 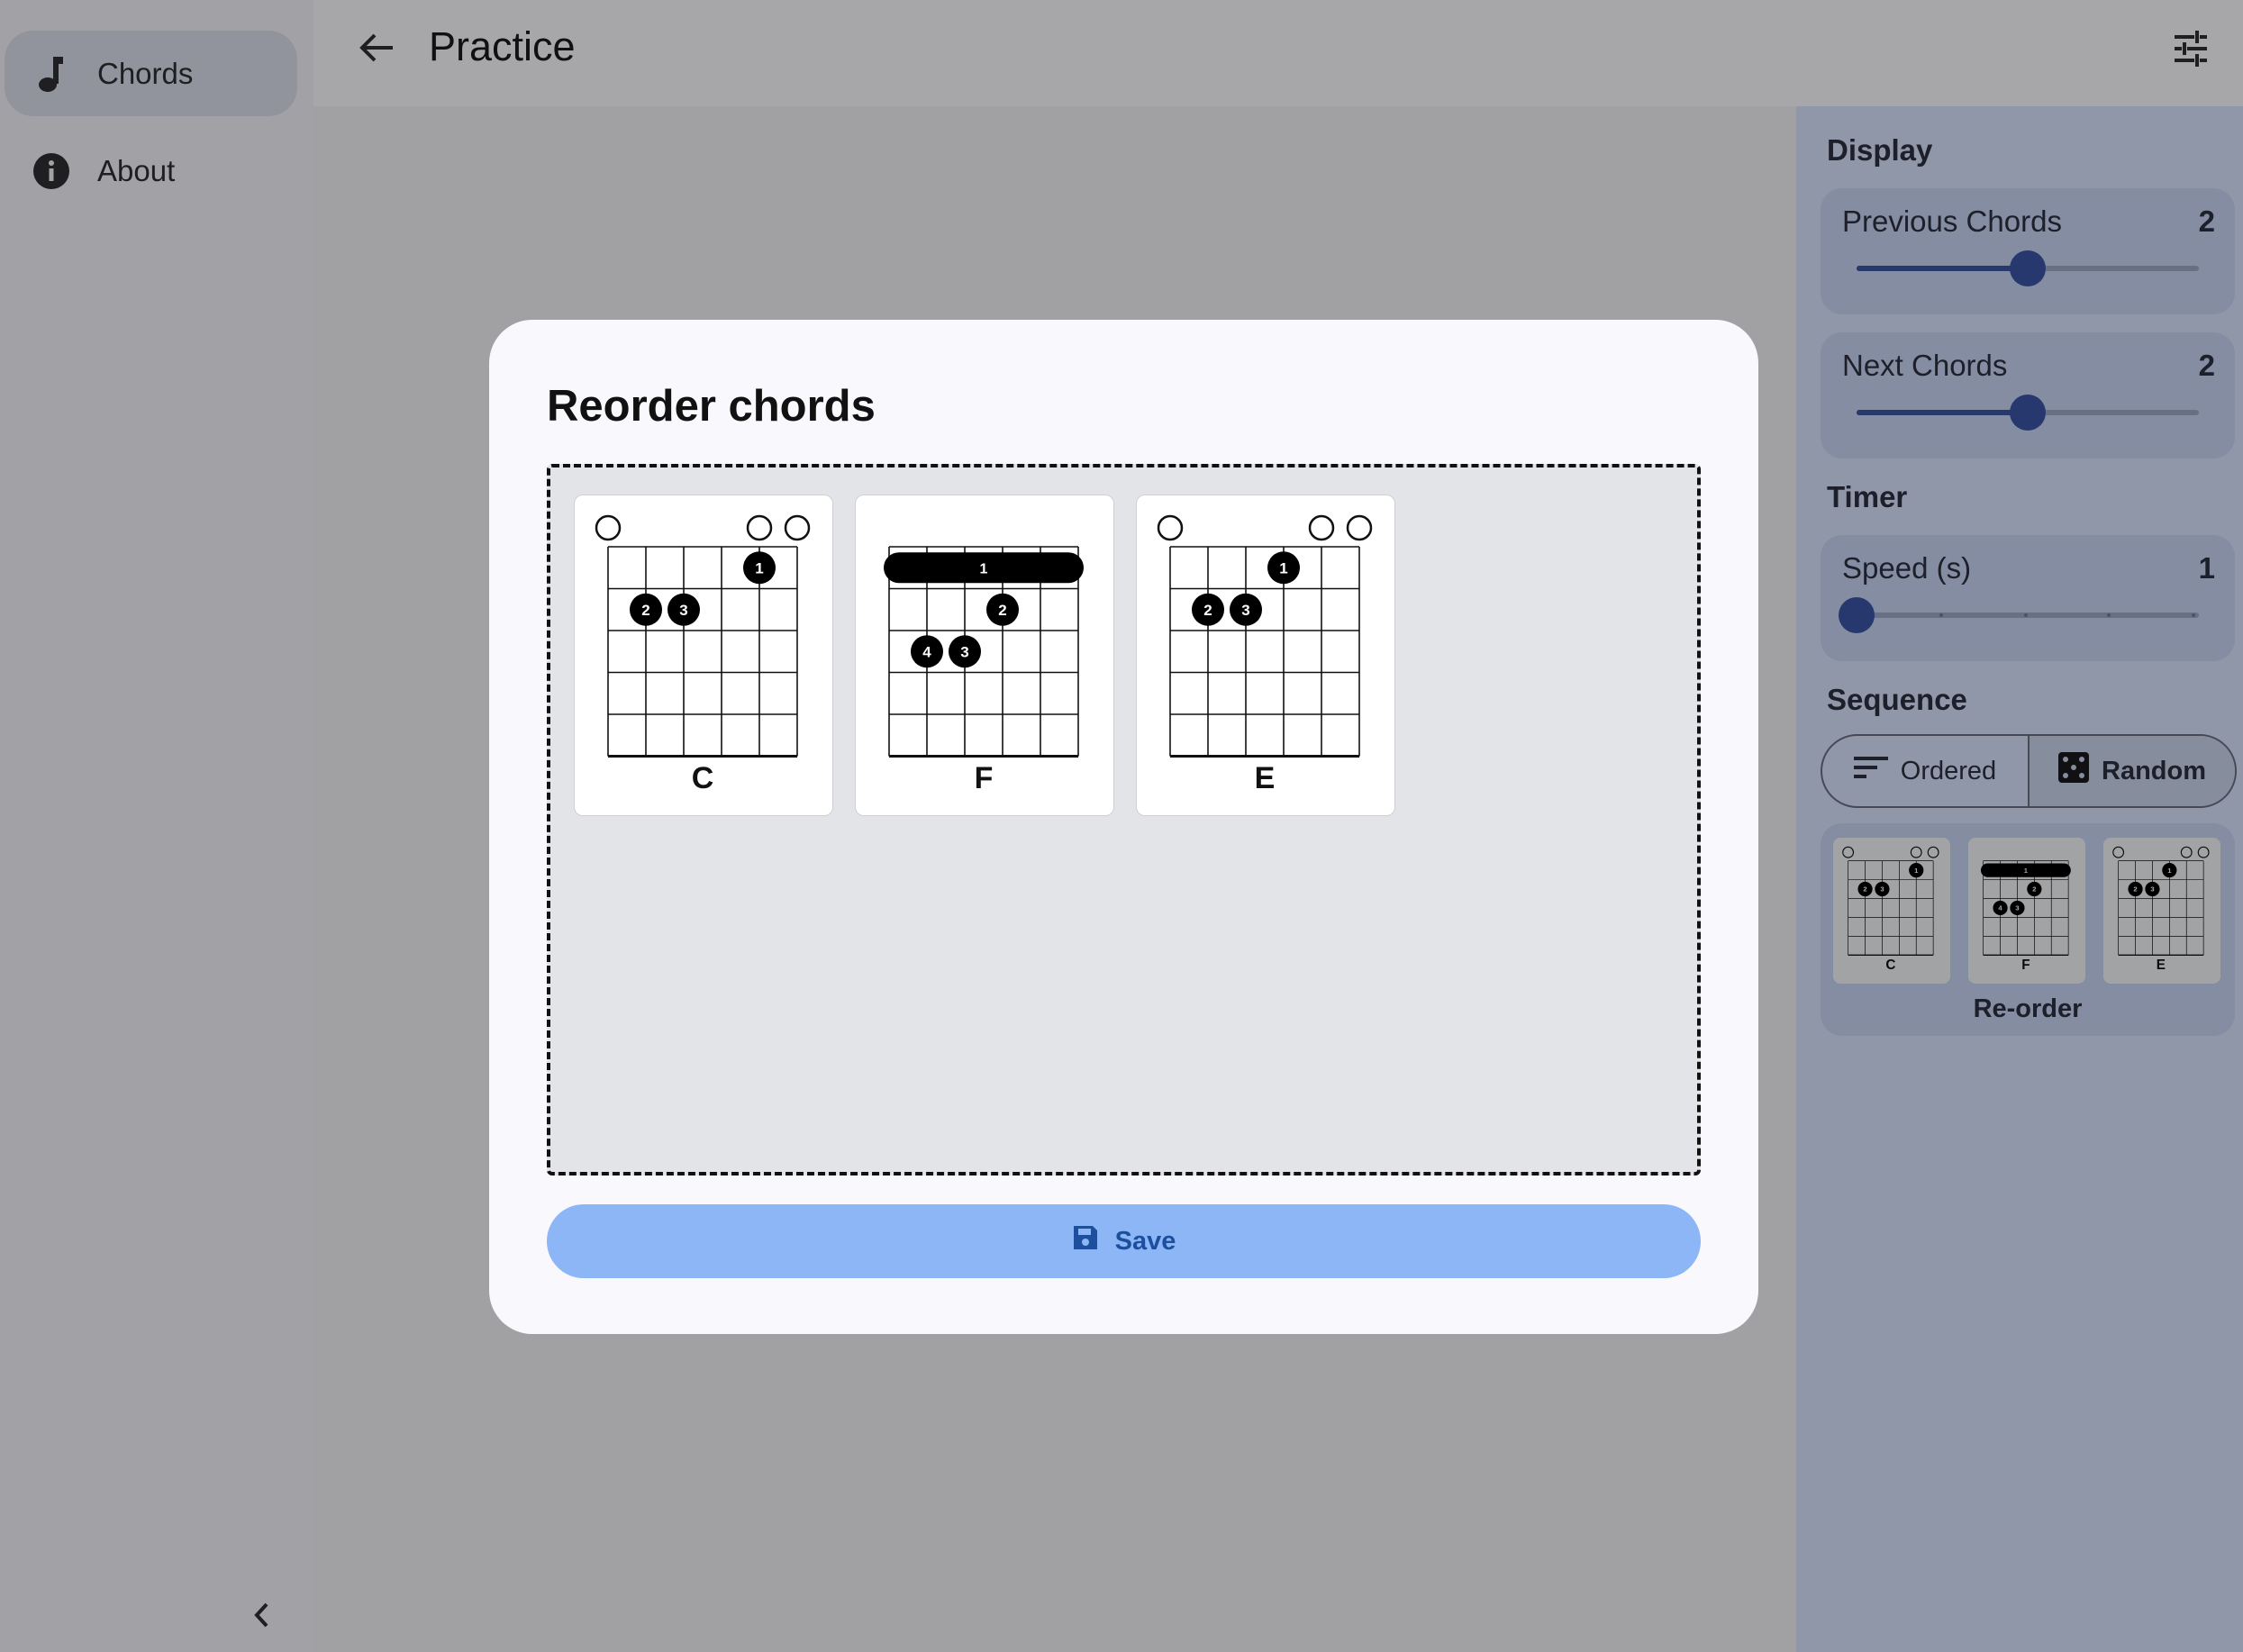 I want to click on chord-card-f: 1 2 4 3 F, so click(x=984, y=655).